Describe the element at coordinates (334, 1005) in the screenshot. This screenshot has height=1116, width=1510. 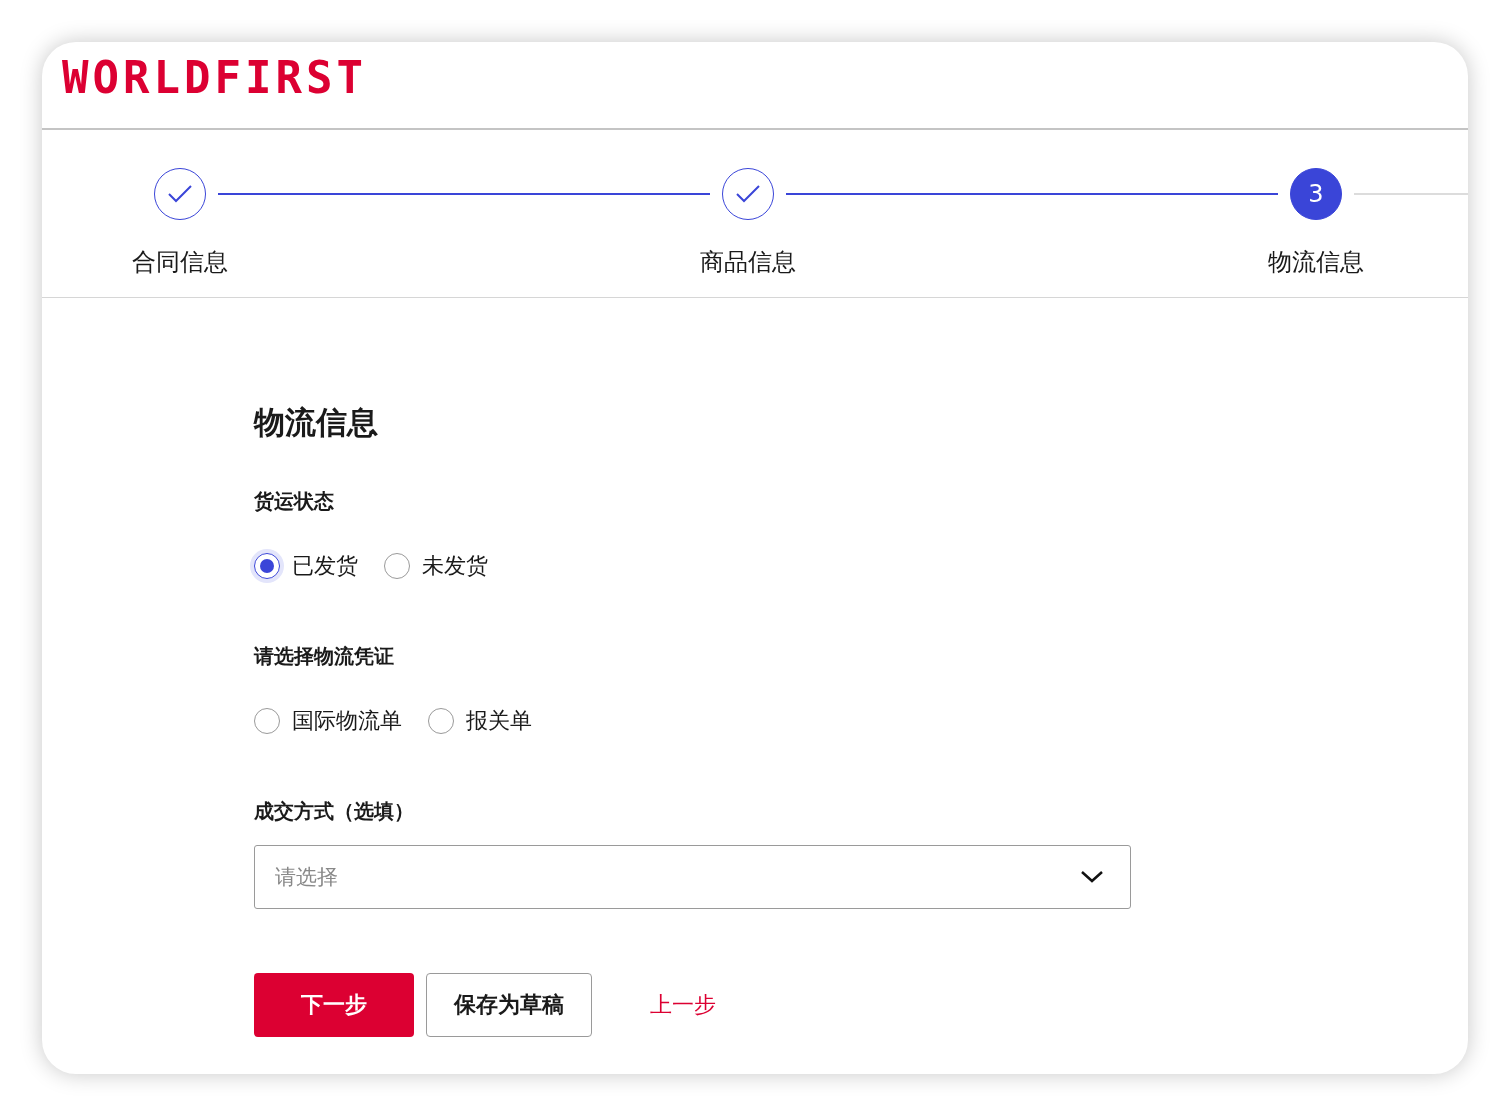
I see `next-button: 下一步` at that location.